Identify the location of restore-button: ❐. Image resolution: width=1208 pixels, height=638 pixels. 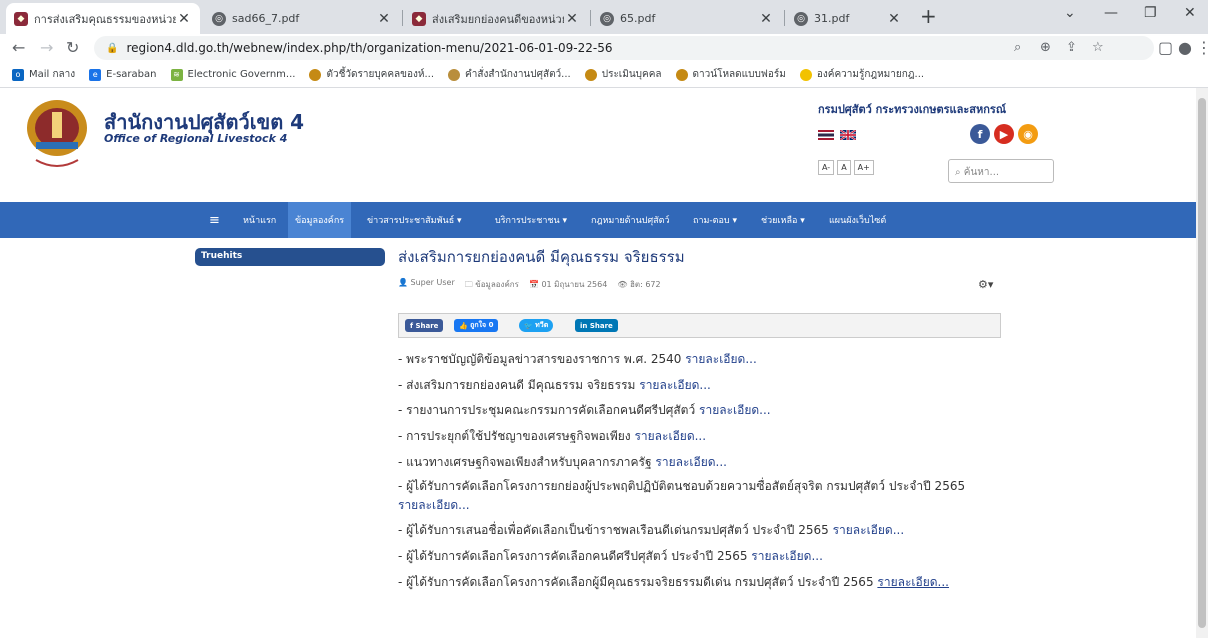
(1150, 13).